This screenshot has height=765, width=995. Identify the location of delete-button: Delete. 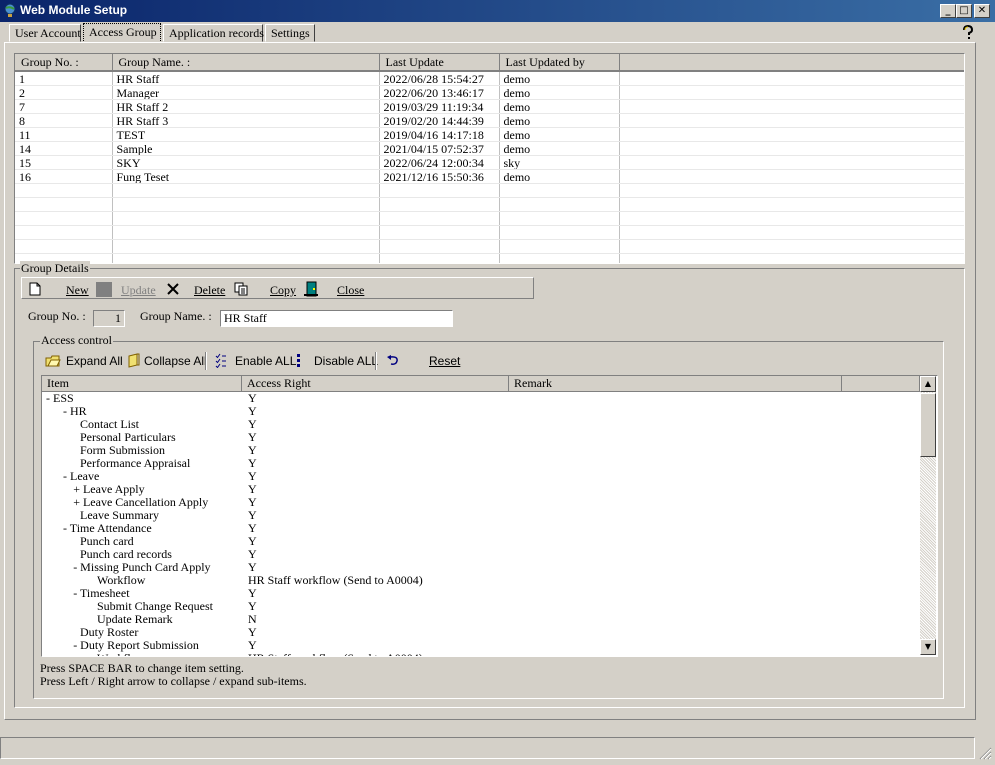
(209, 290).